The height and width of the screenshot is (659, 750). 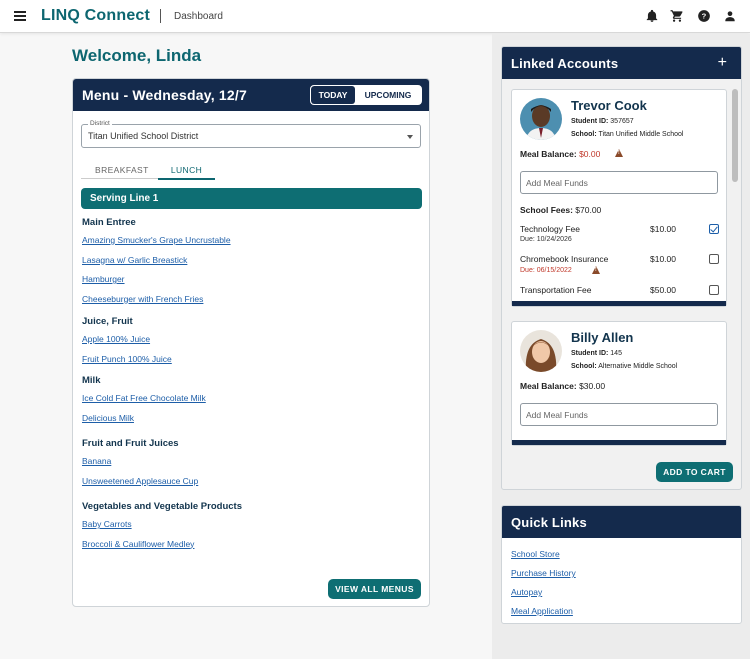 I want to click on menu-item-link: Ice Cold Fat Free Chocolate Milk, so click(x=144, y=398).